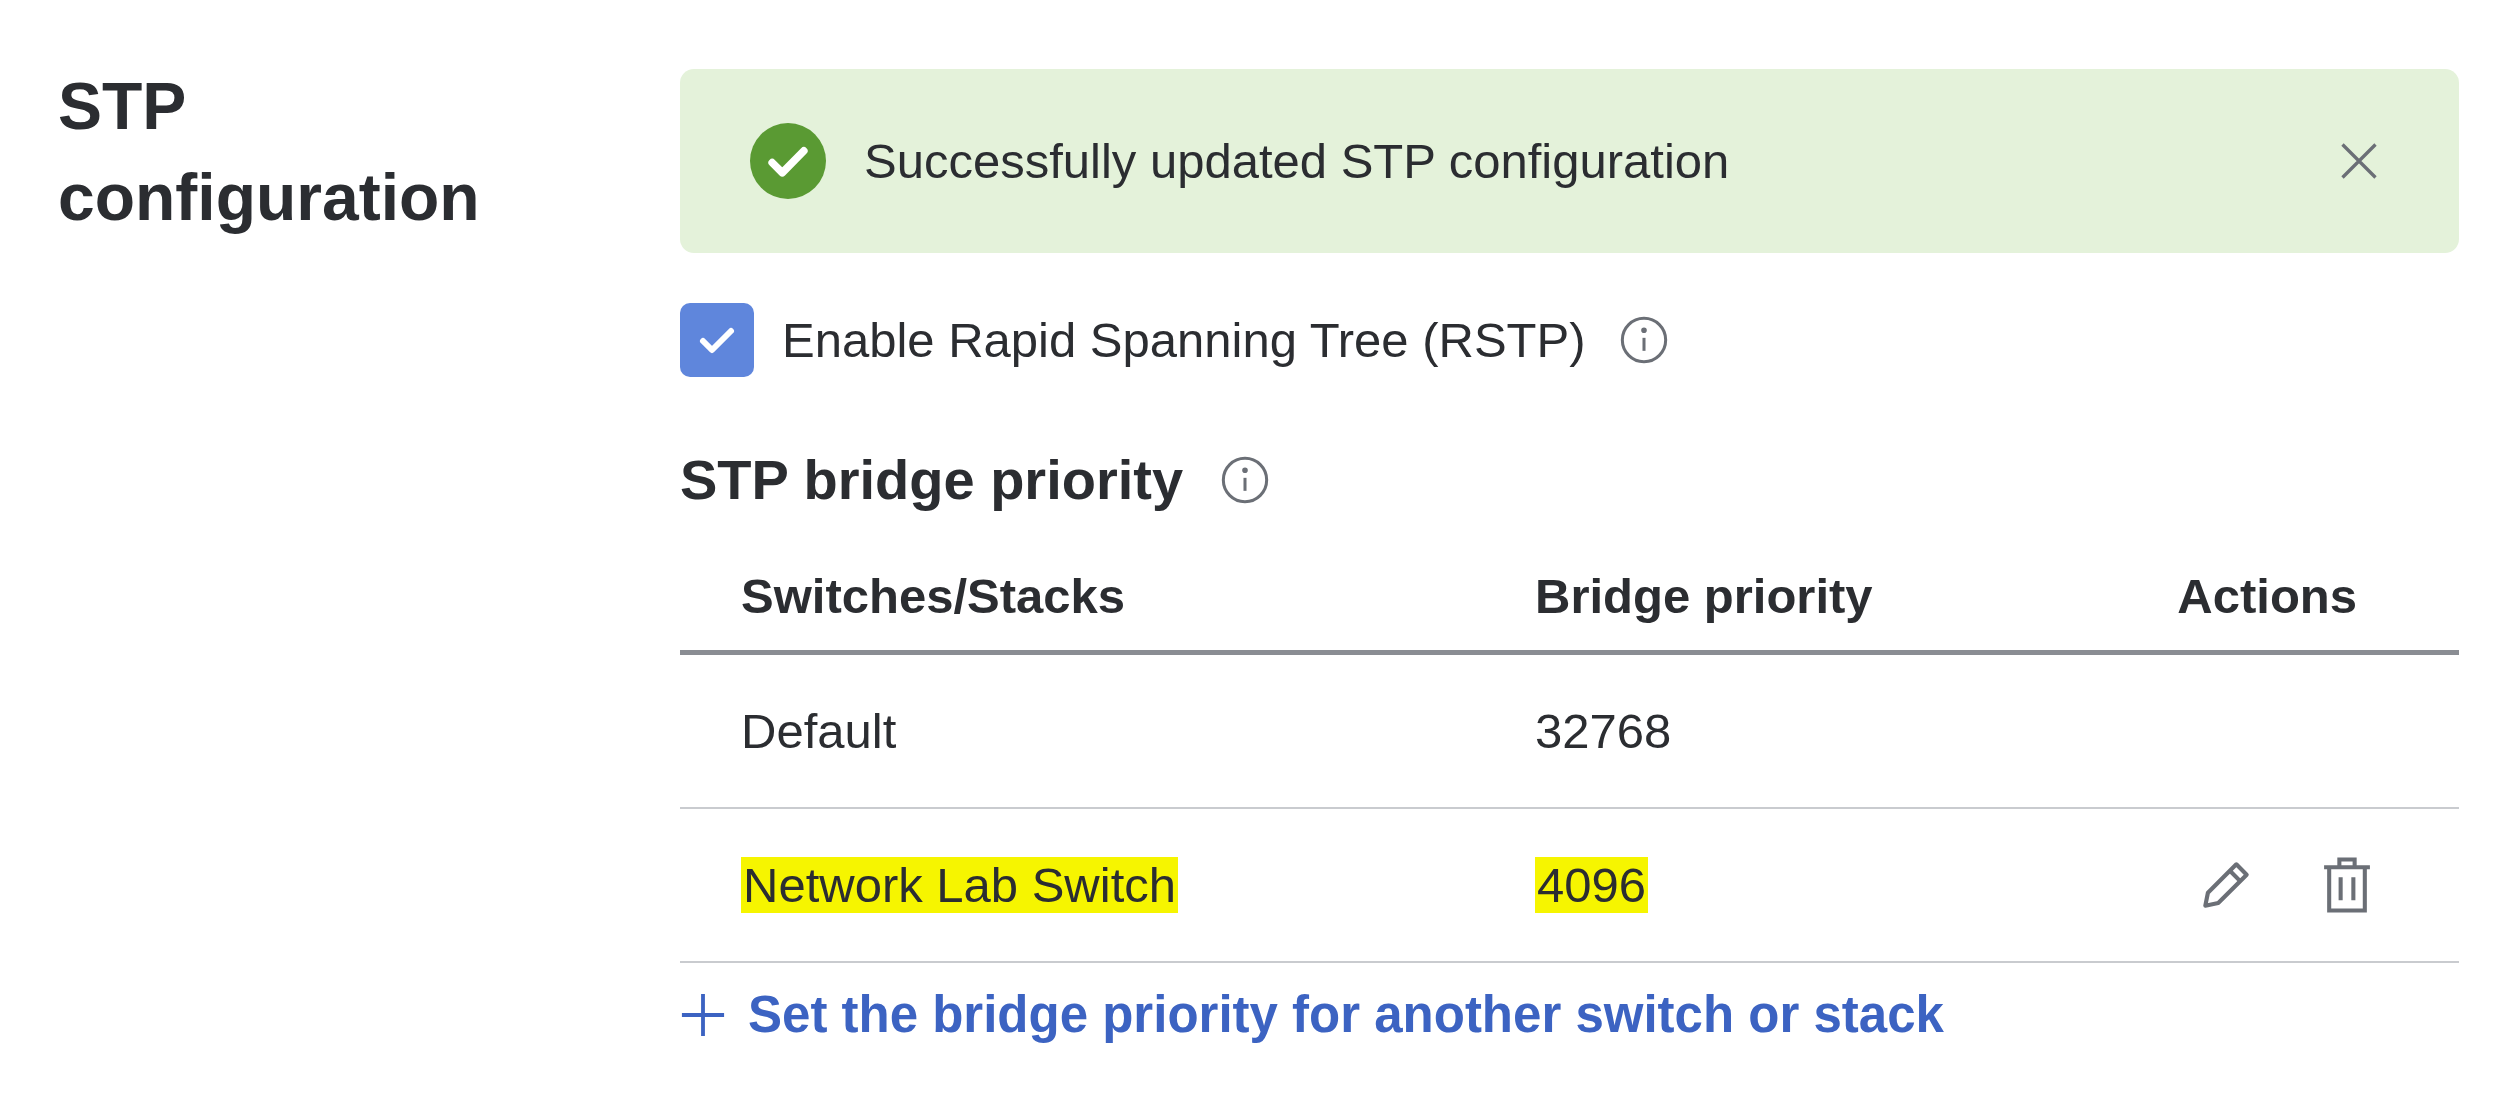 This screenshot has width=2515, height=1113. Describe the element at coordinates (959, 885) in the screenshot. I see `highlighted-text: Network Lab Switch` at that location.